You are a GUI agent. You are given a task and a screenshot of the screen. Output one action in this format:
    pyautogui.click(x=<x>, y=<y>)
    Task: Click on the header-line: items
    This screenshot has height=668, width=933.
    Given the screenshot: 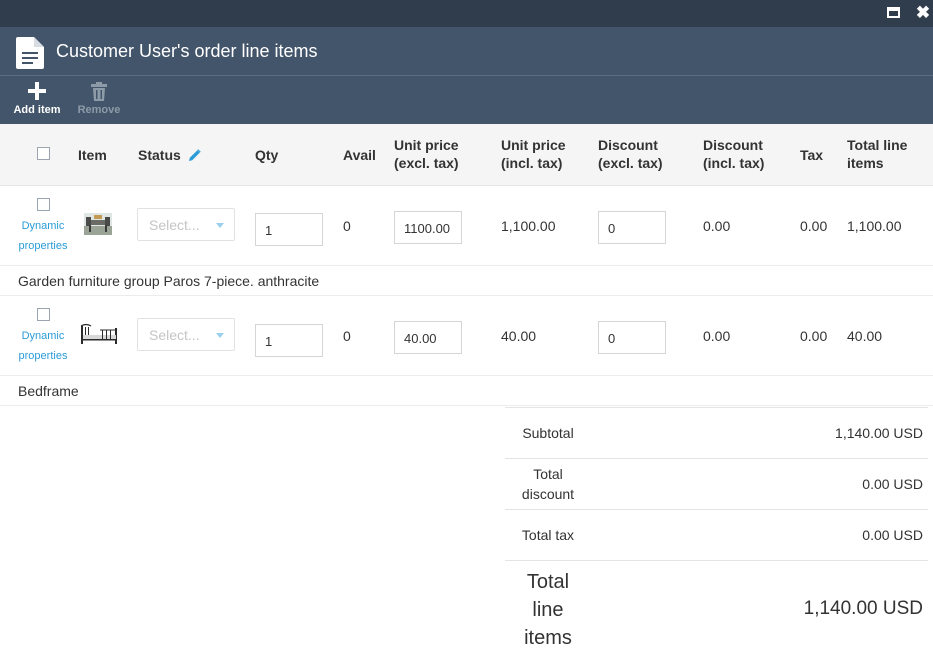 What is the action you would take?
    pyautogui.click(x=865, y=163)
    